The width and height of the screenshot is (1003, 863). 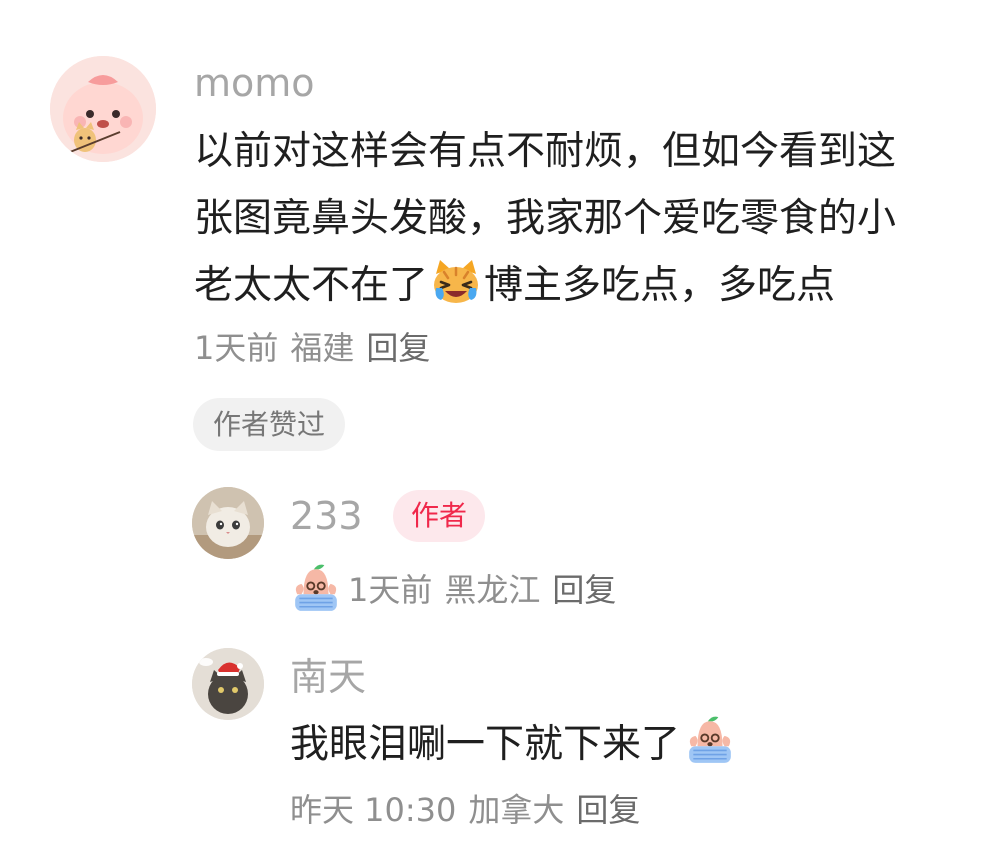 What do you see at coordinates (322, 348) in the screenshot?
I see `comment-location: 福建` at bounding box center [322, 348].